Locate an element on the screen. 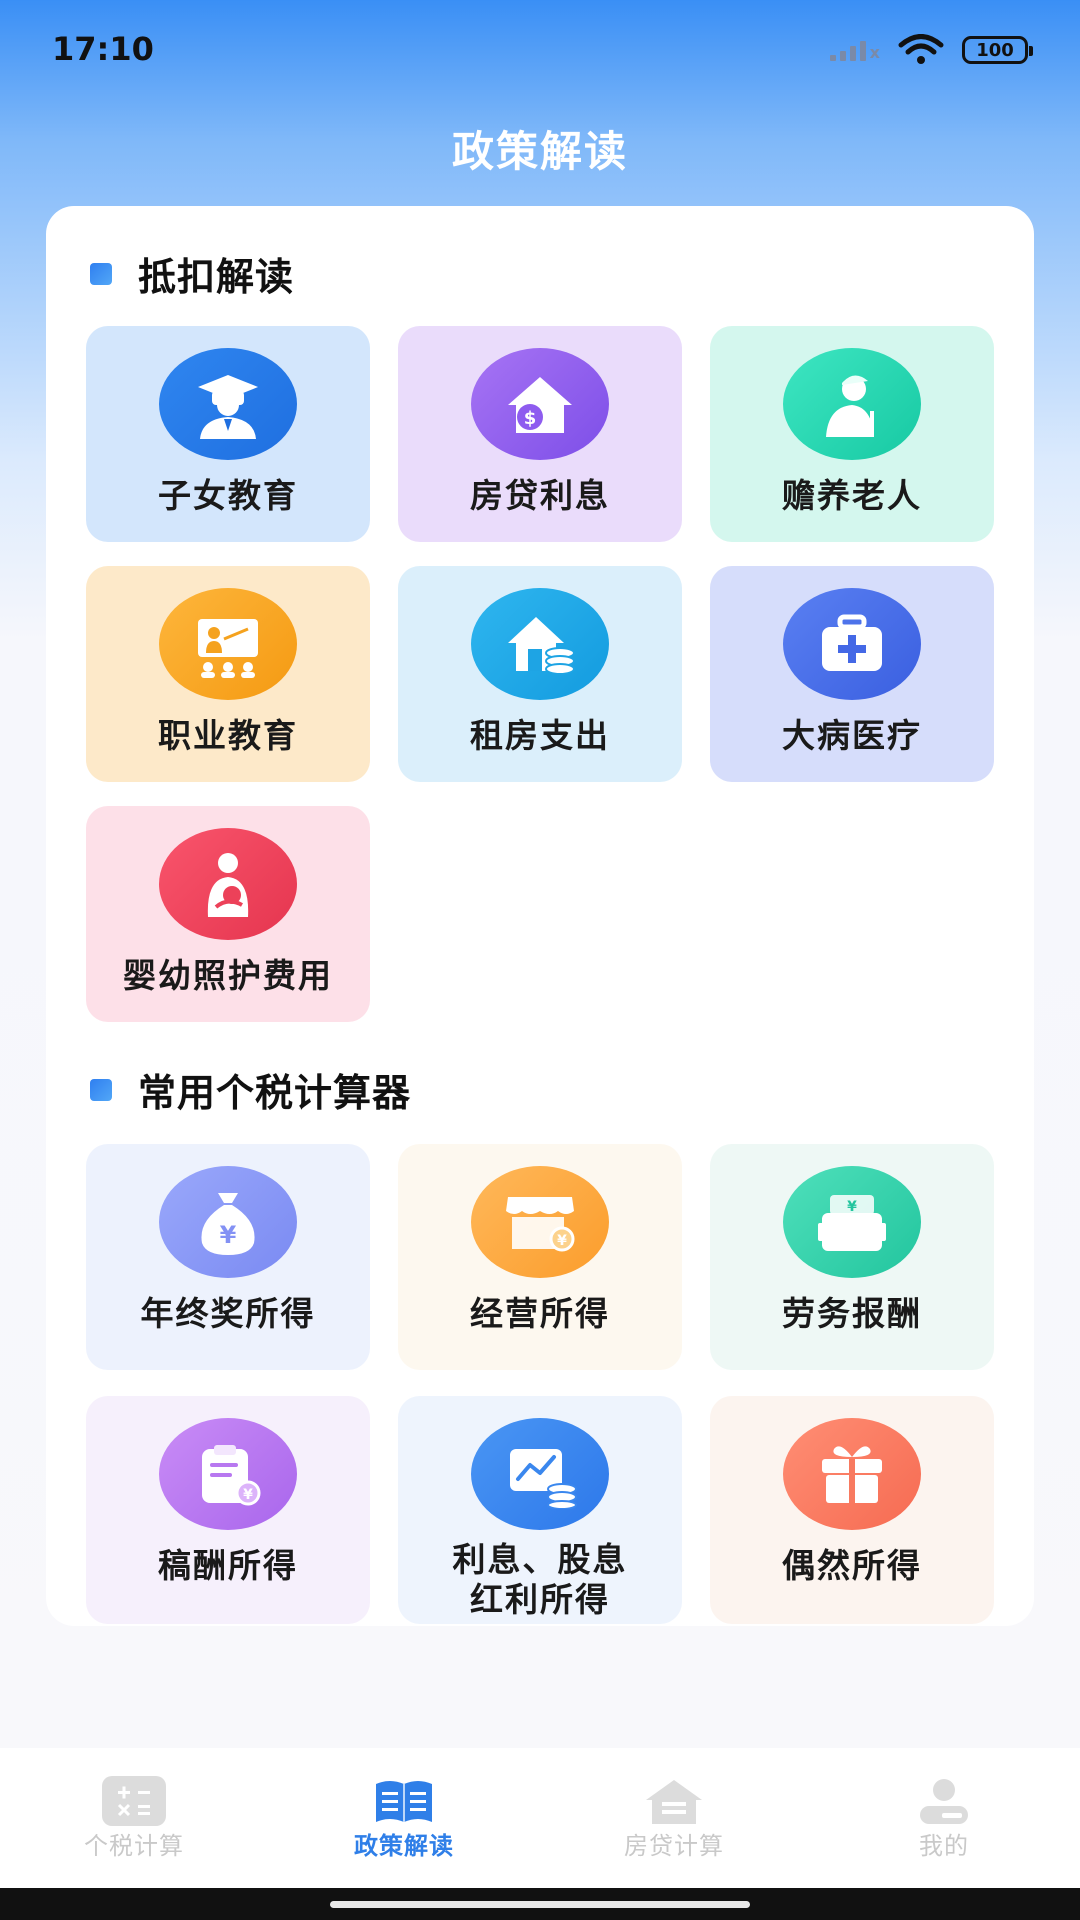  rent-house-coins-icon is located at coordinates (540, 644).